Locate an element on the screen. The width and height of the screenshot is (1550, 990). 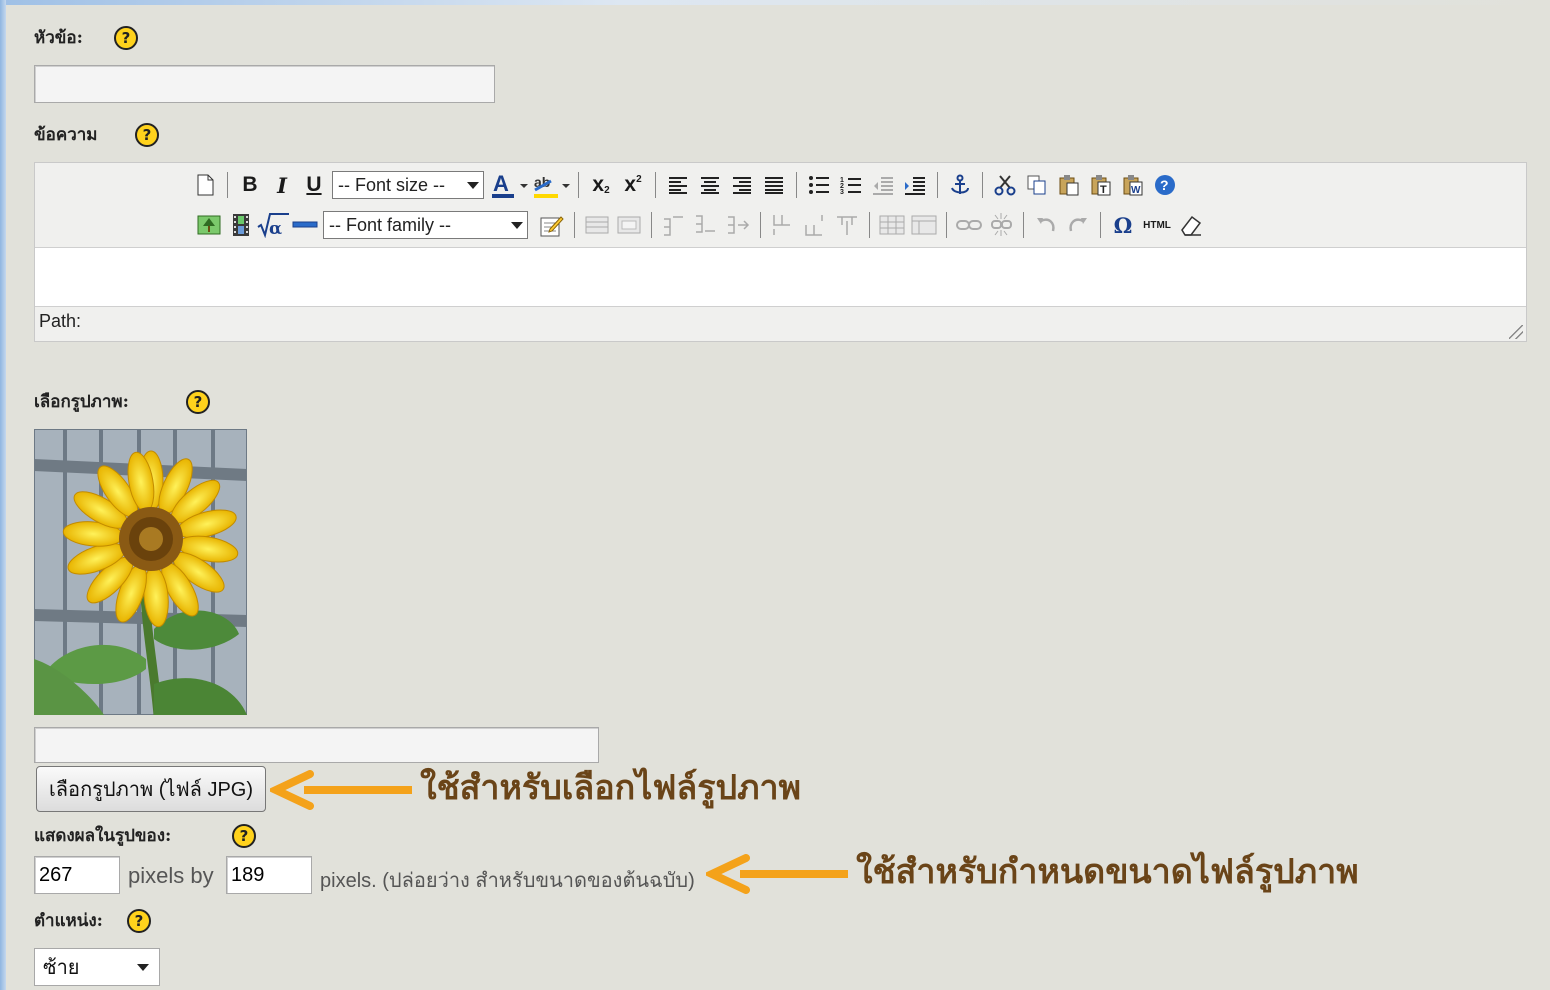
delete-row-icon is located at coordinates (738, 225).